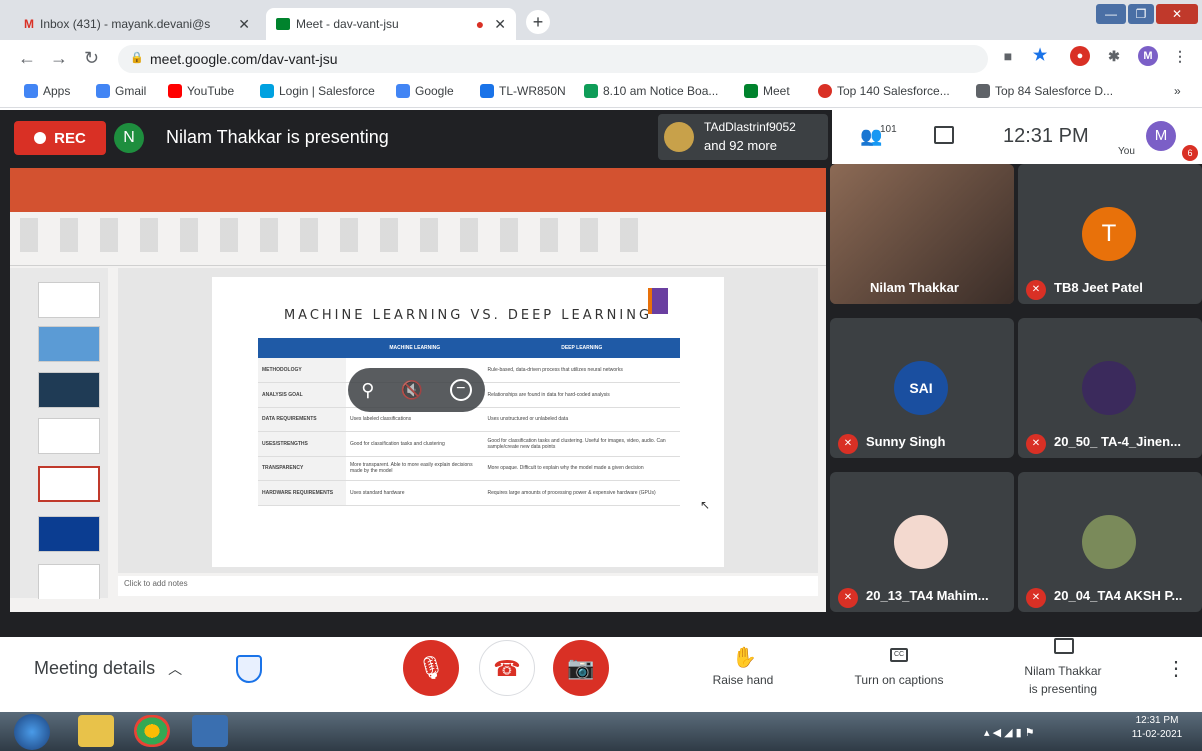  What do you see at coordinates (1141, 14) in the screenshot?
I see `maximize-button: ❐` at bounding box center [1141, 14].